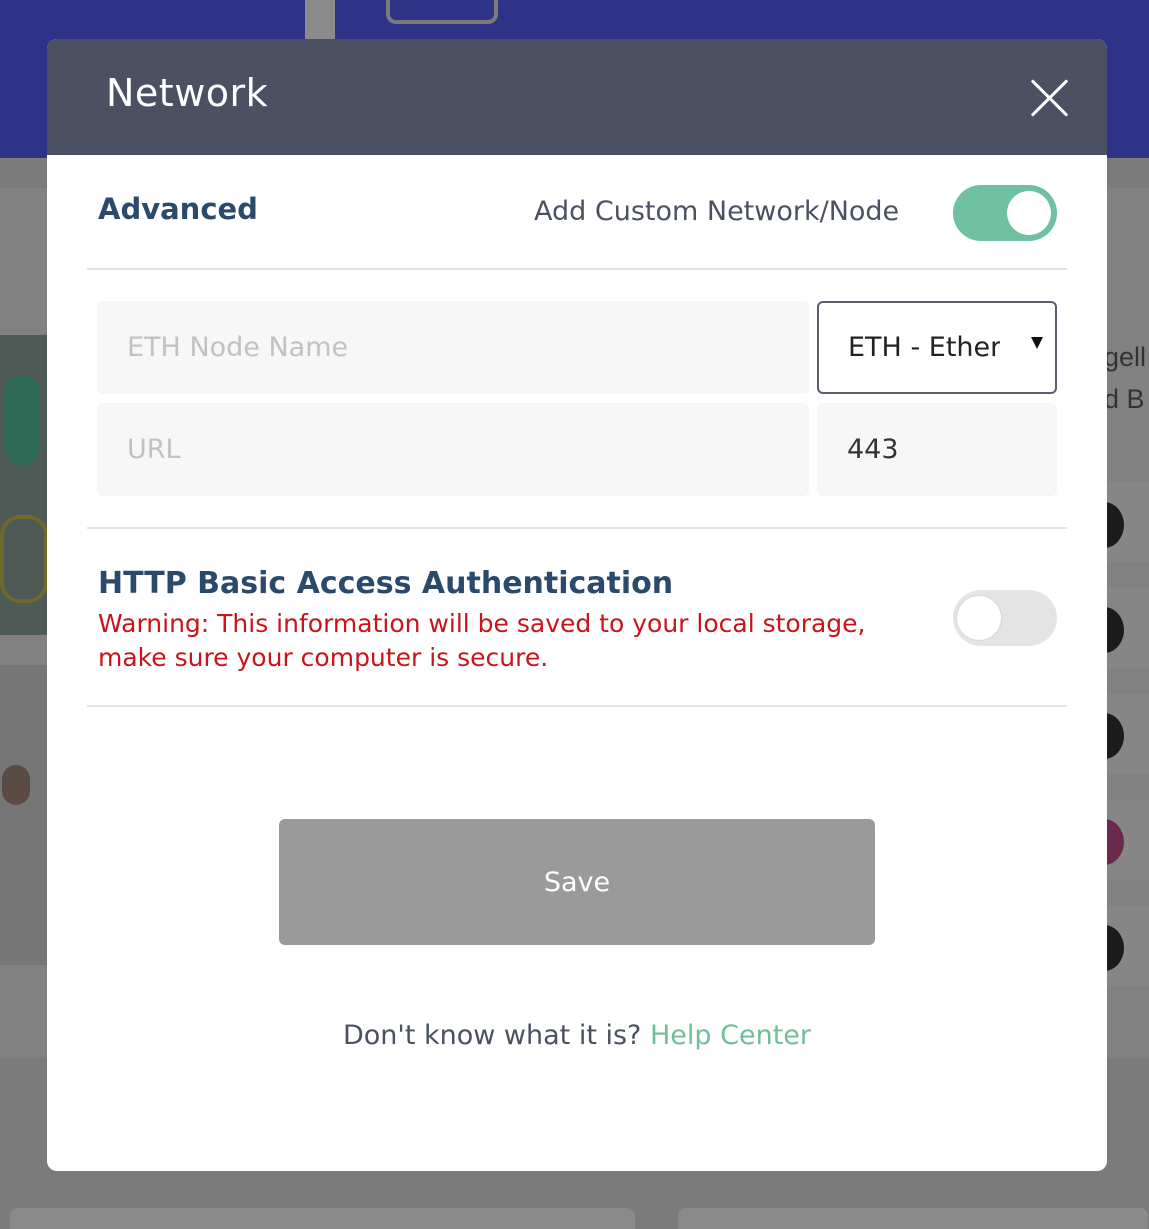 The width and height of the screenshot is (1149, 1229). I want to click on help-text: Don't know what it is?, so click(492, 1035).